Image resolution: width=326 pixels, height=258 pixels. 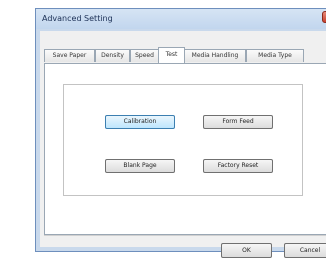 What do you see at coordinates (144, 55) in the screenshot?
I see `tab-speed: Speed` at bounding box center [144, 55].